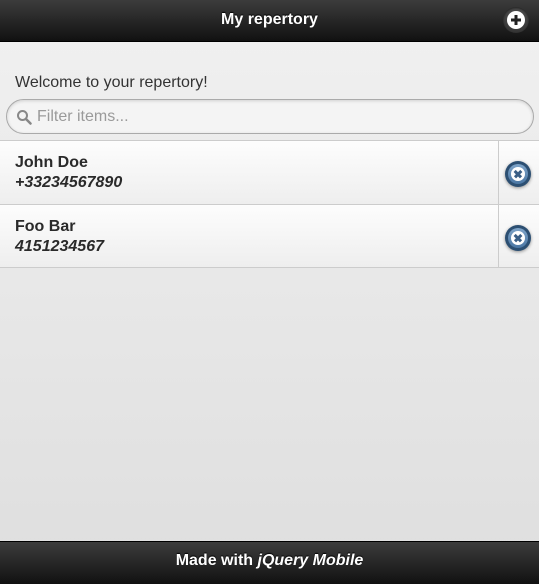 Image resolution: width=539 pixels, height=584 pixels. I want to click on contact-item-link: John Doe +33234567890, so click(249, 172).